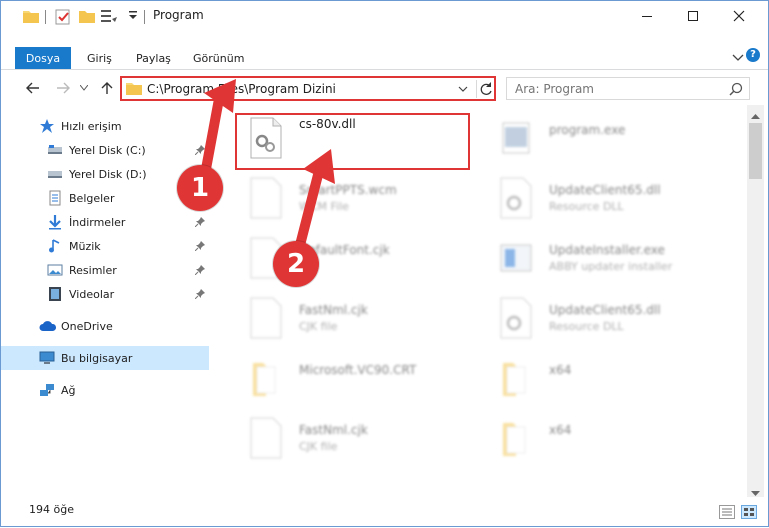  Describe the element at coordinates (33, 88) in the screenshot. I see `back-button` at that location.